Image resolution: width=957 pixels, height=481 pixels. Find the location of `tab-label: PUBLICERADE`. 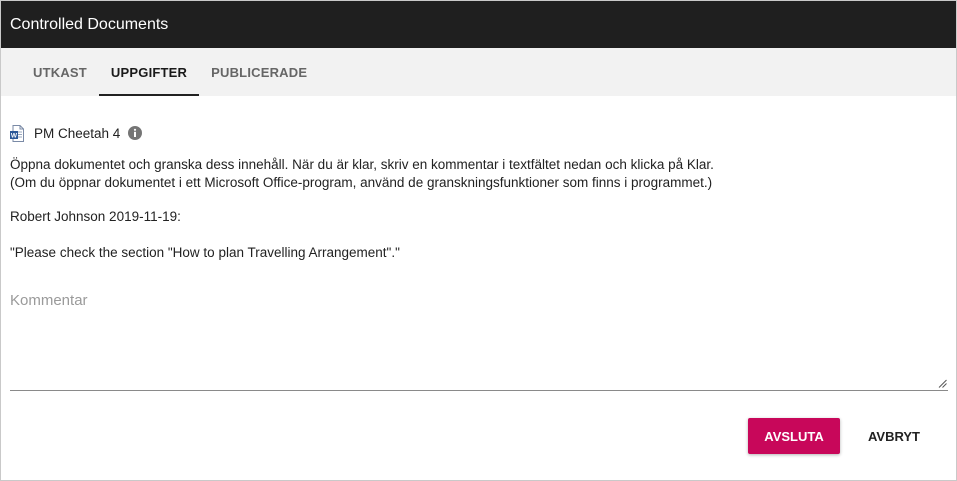

tab-label: PUBLICERADE is located at coordinates (259, 72).